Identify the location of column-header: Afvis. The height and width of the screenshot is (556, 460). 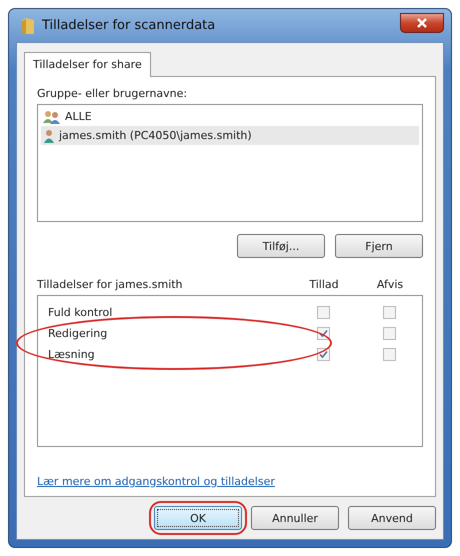
(390, 284).